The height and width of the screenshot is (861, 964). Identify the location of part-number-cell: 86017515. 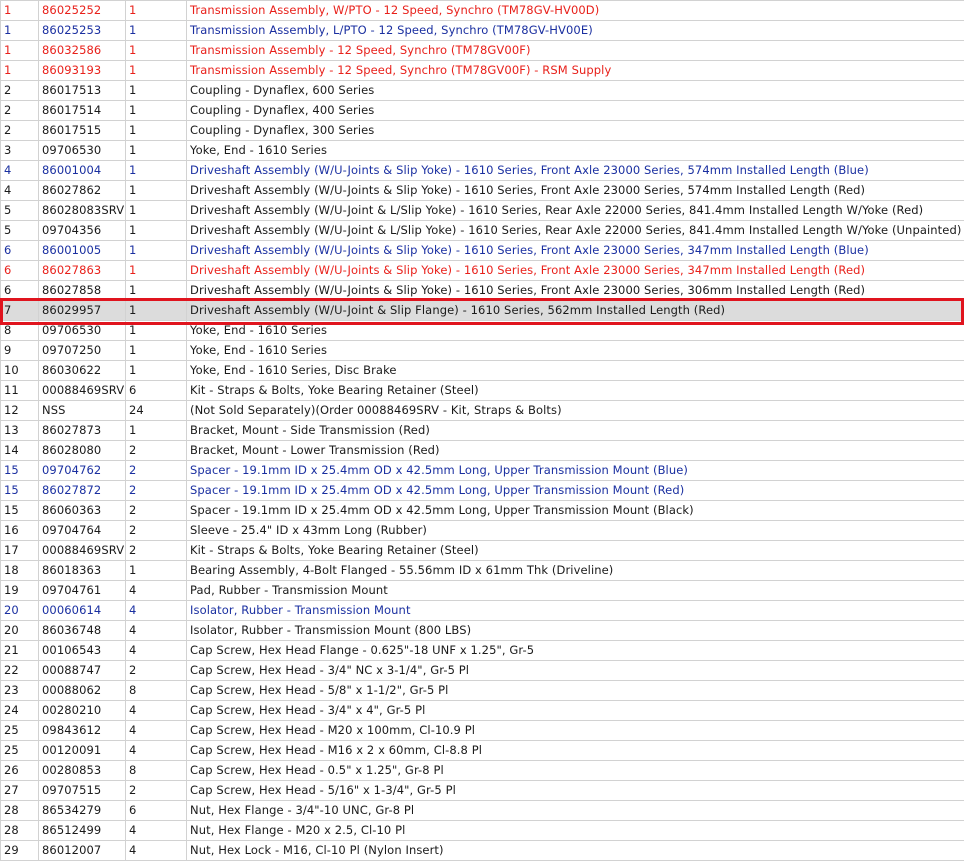
(82, 131).